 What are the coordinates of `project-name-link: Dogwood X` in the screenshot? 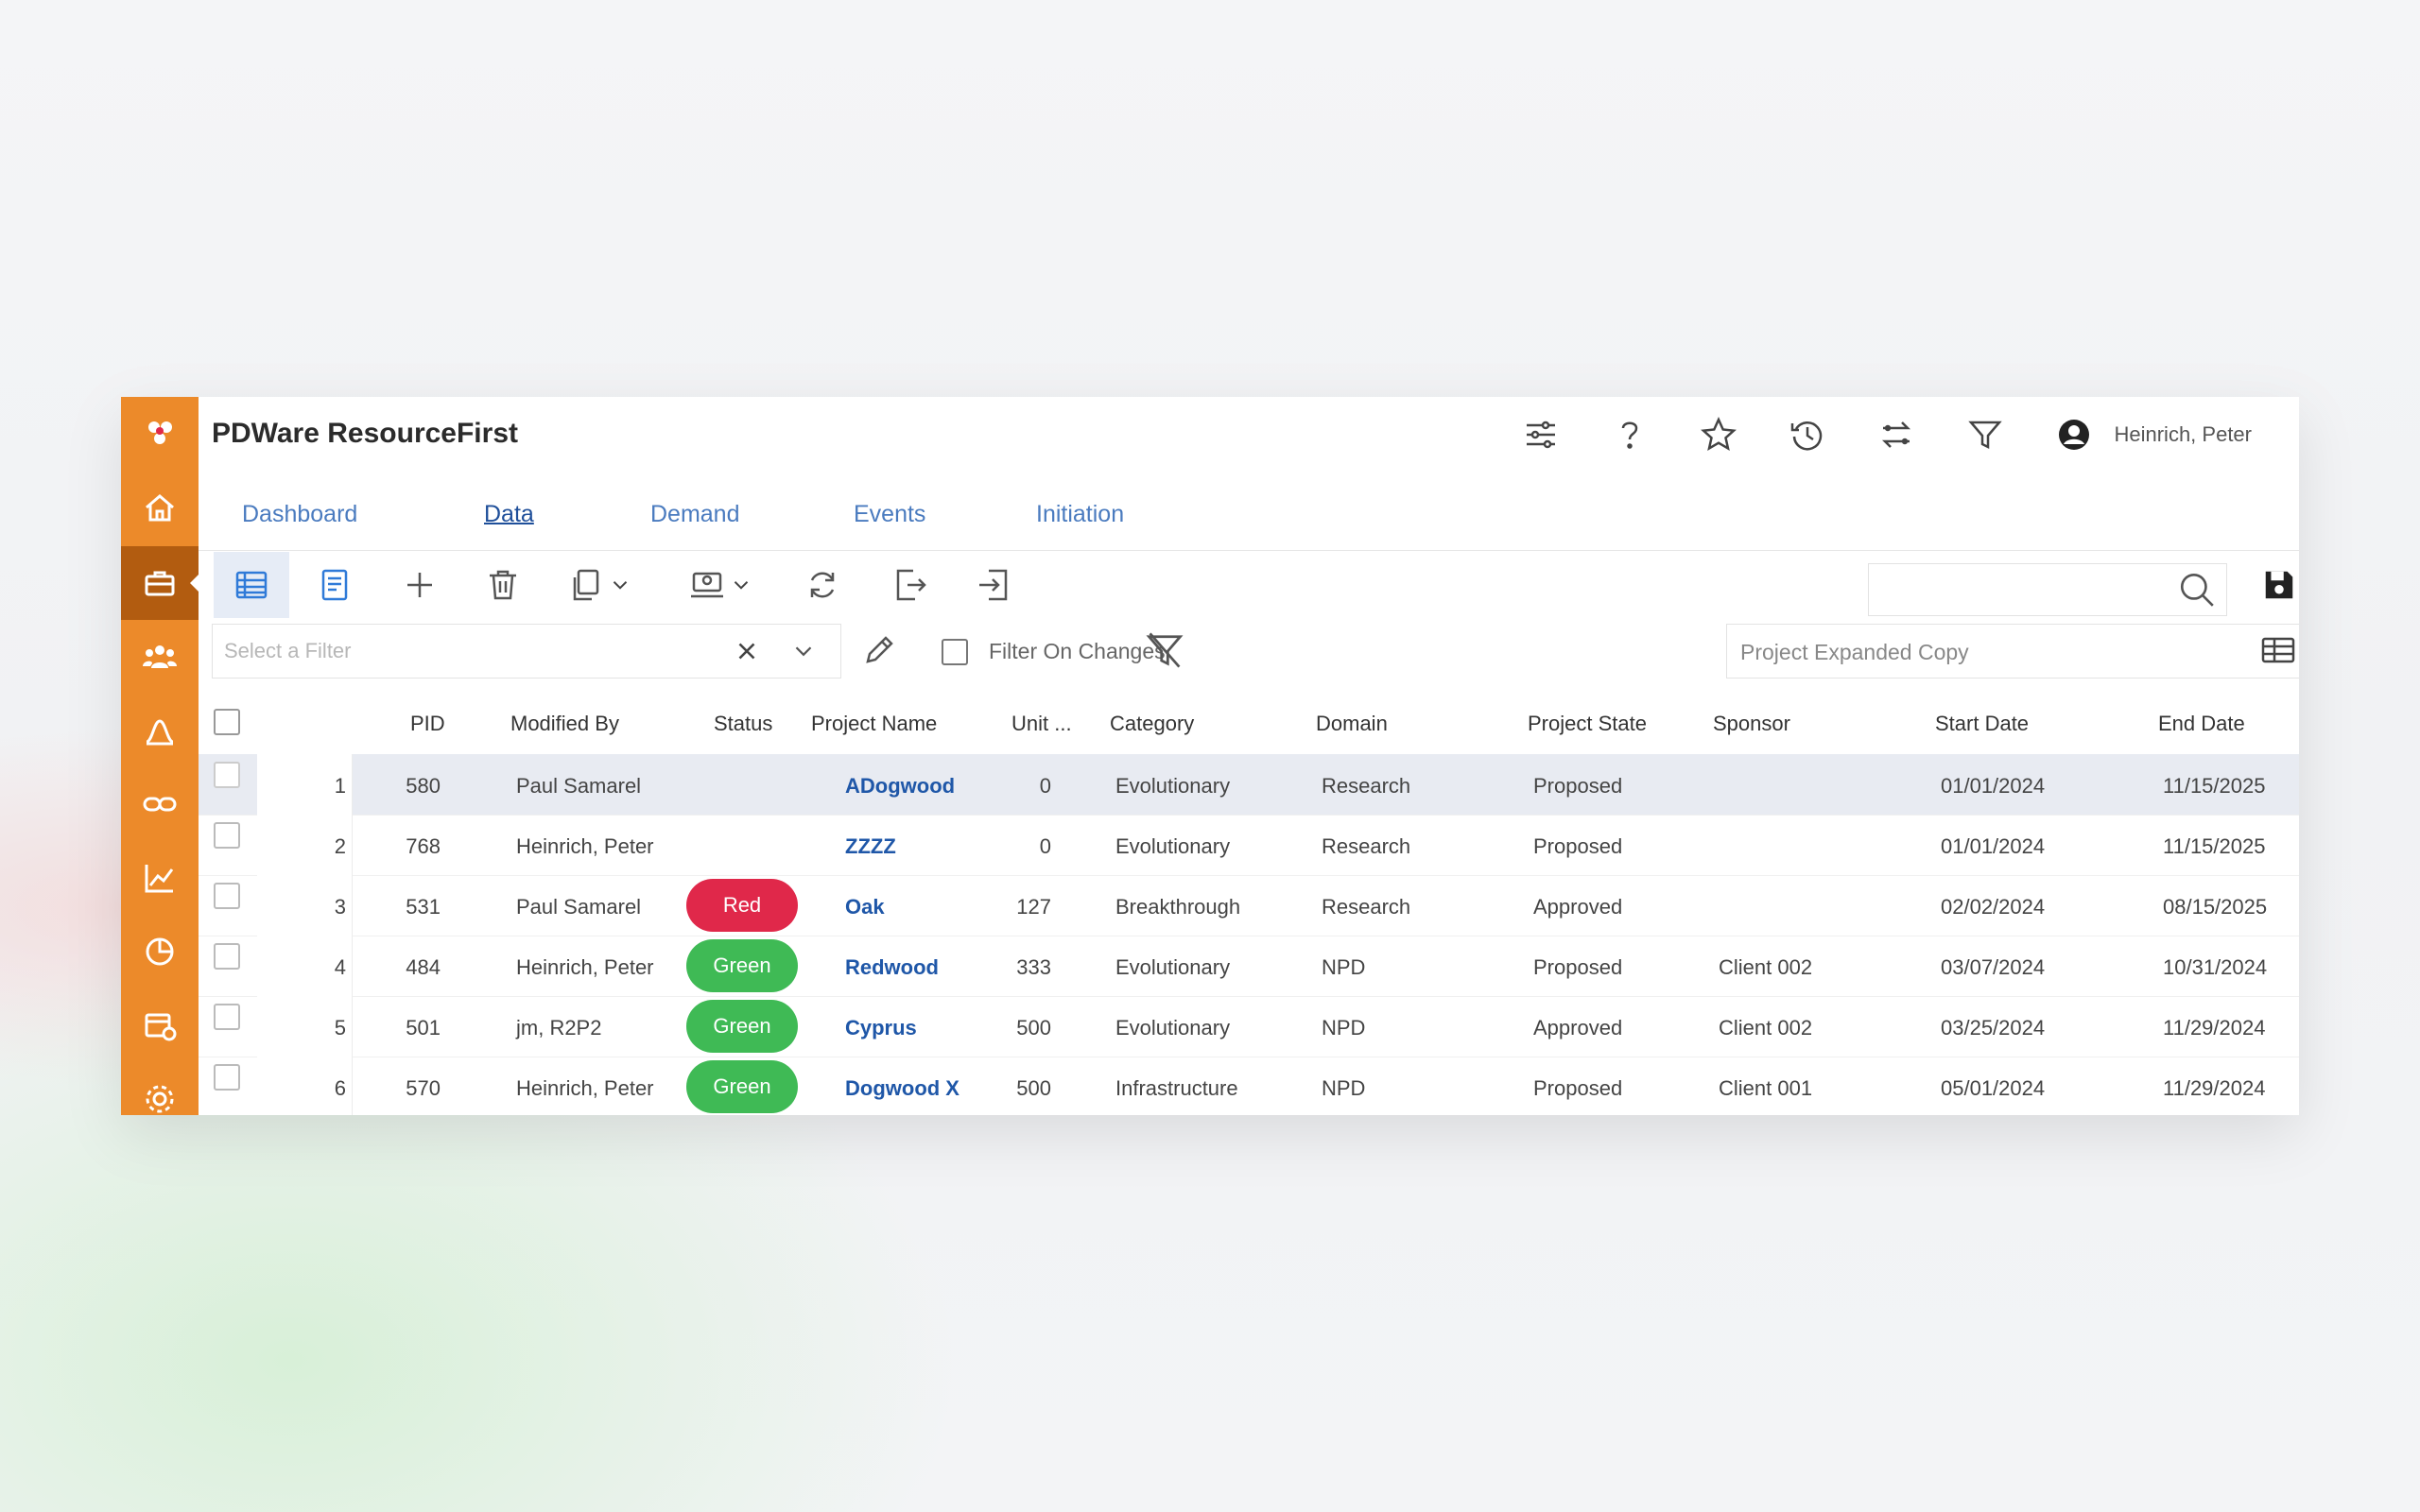 It's located at (902, 1088).